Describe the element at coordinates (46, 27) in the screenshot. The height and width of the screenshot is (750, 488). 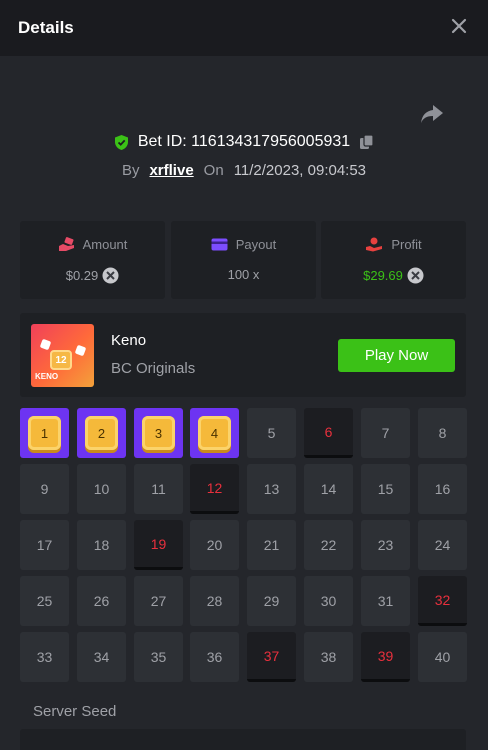
I see `dialog-title: Details` at that location.